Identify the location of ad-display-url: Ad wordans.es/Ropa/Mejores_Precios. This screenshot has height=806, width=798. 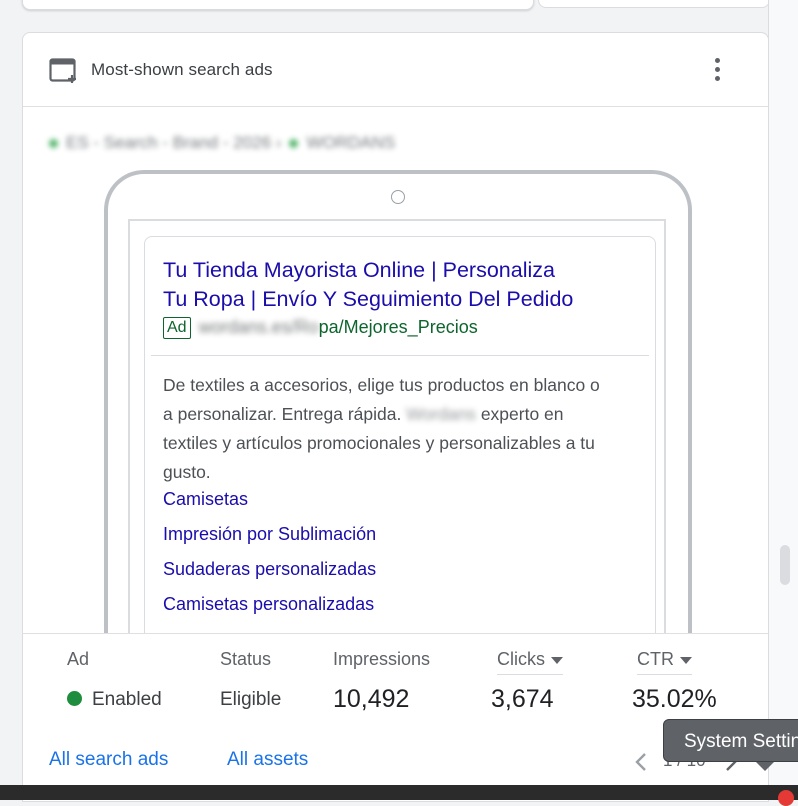
(320, 328).